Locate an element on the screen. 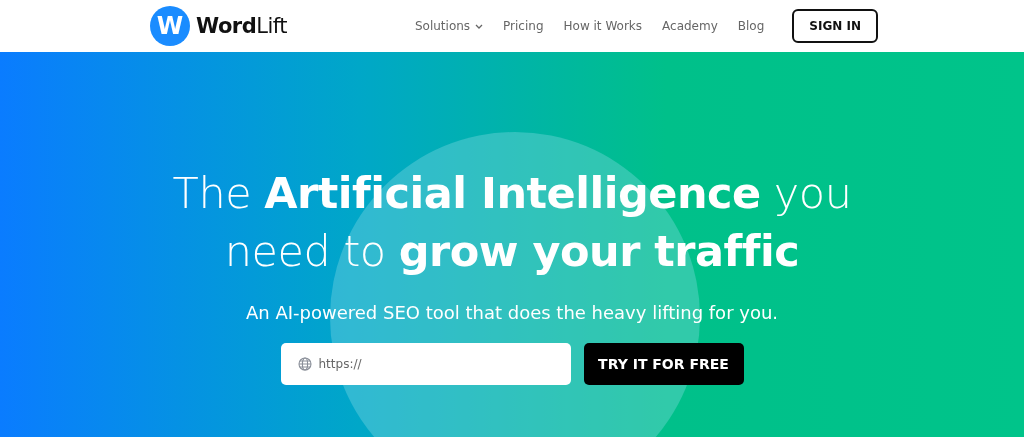 The image size is (1024, 437). logo-mark: W is located at coordinates (170, 26).